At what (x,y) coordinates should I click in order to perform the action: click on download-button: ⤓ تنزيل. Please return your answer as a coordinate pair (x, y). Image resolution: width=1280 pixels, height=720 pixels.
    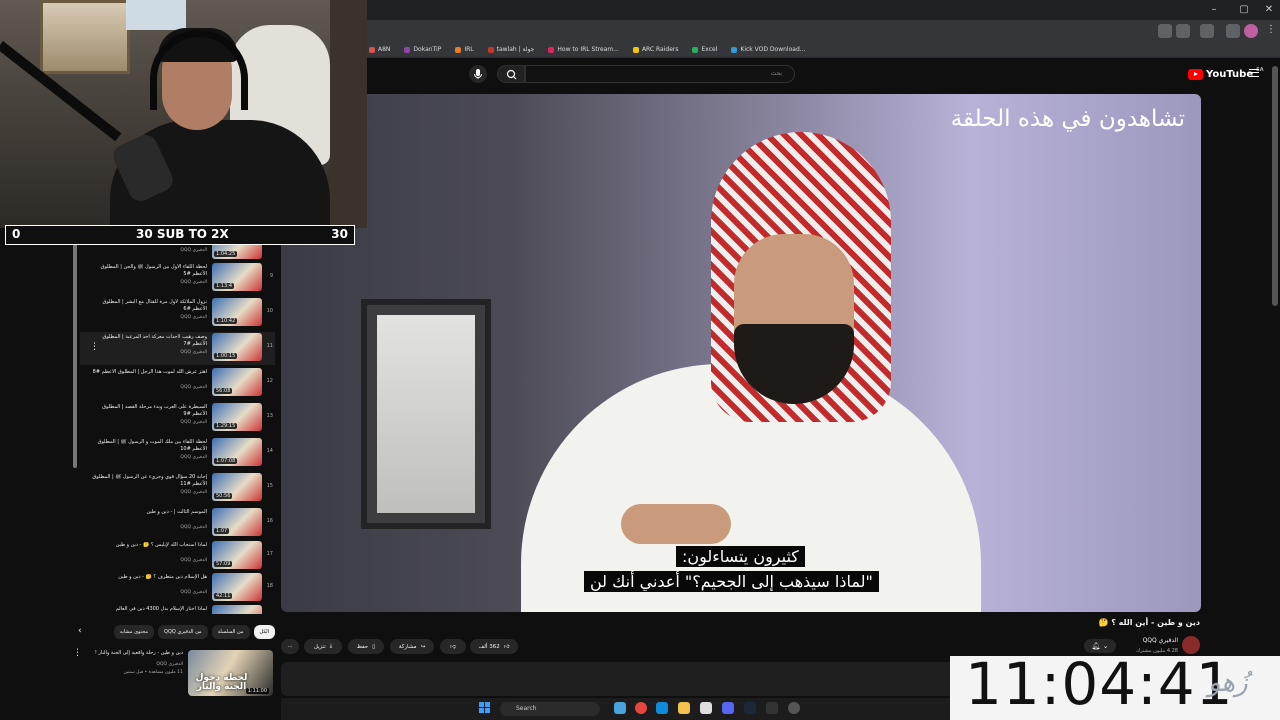
    Looking at the image, I should click on (323, 646).